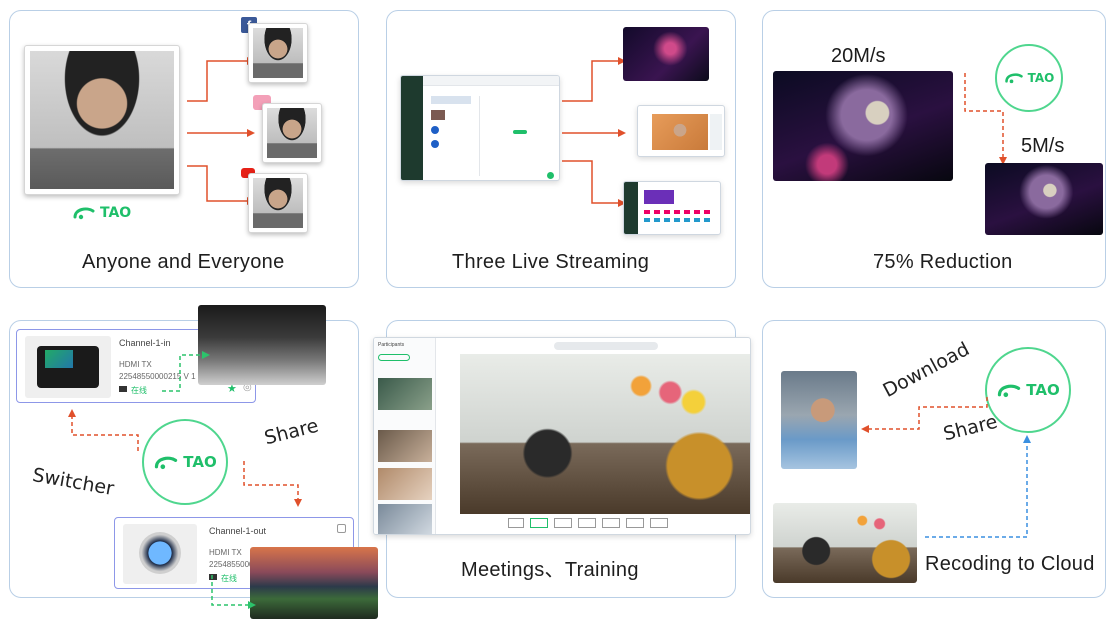 Image resolution: width=1108 pixels, height=619 pixels. What do you see at coordinates (391, 345) in the screenshot?
I see `participants-title: Participants` at bounding box center [391, 345].